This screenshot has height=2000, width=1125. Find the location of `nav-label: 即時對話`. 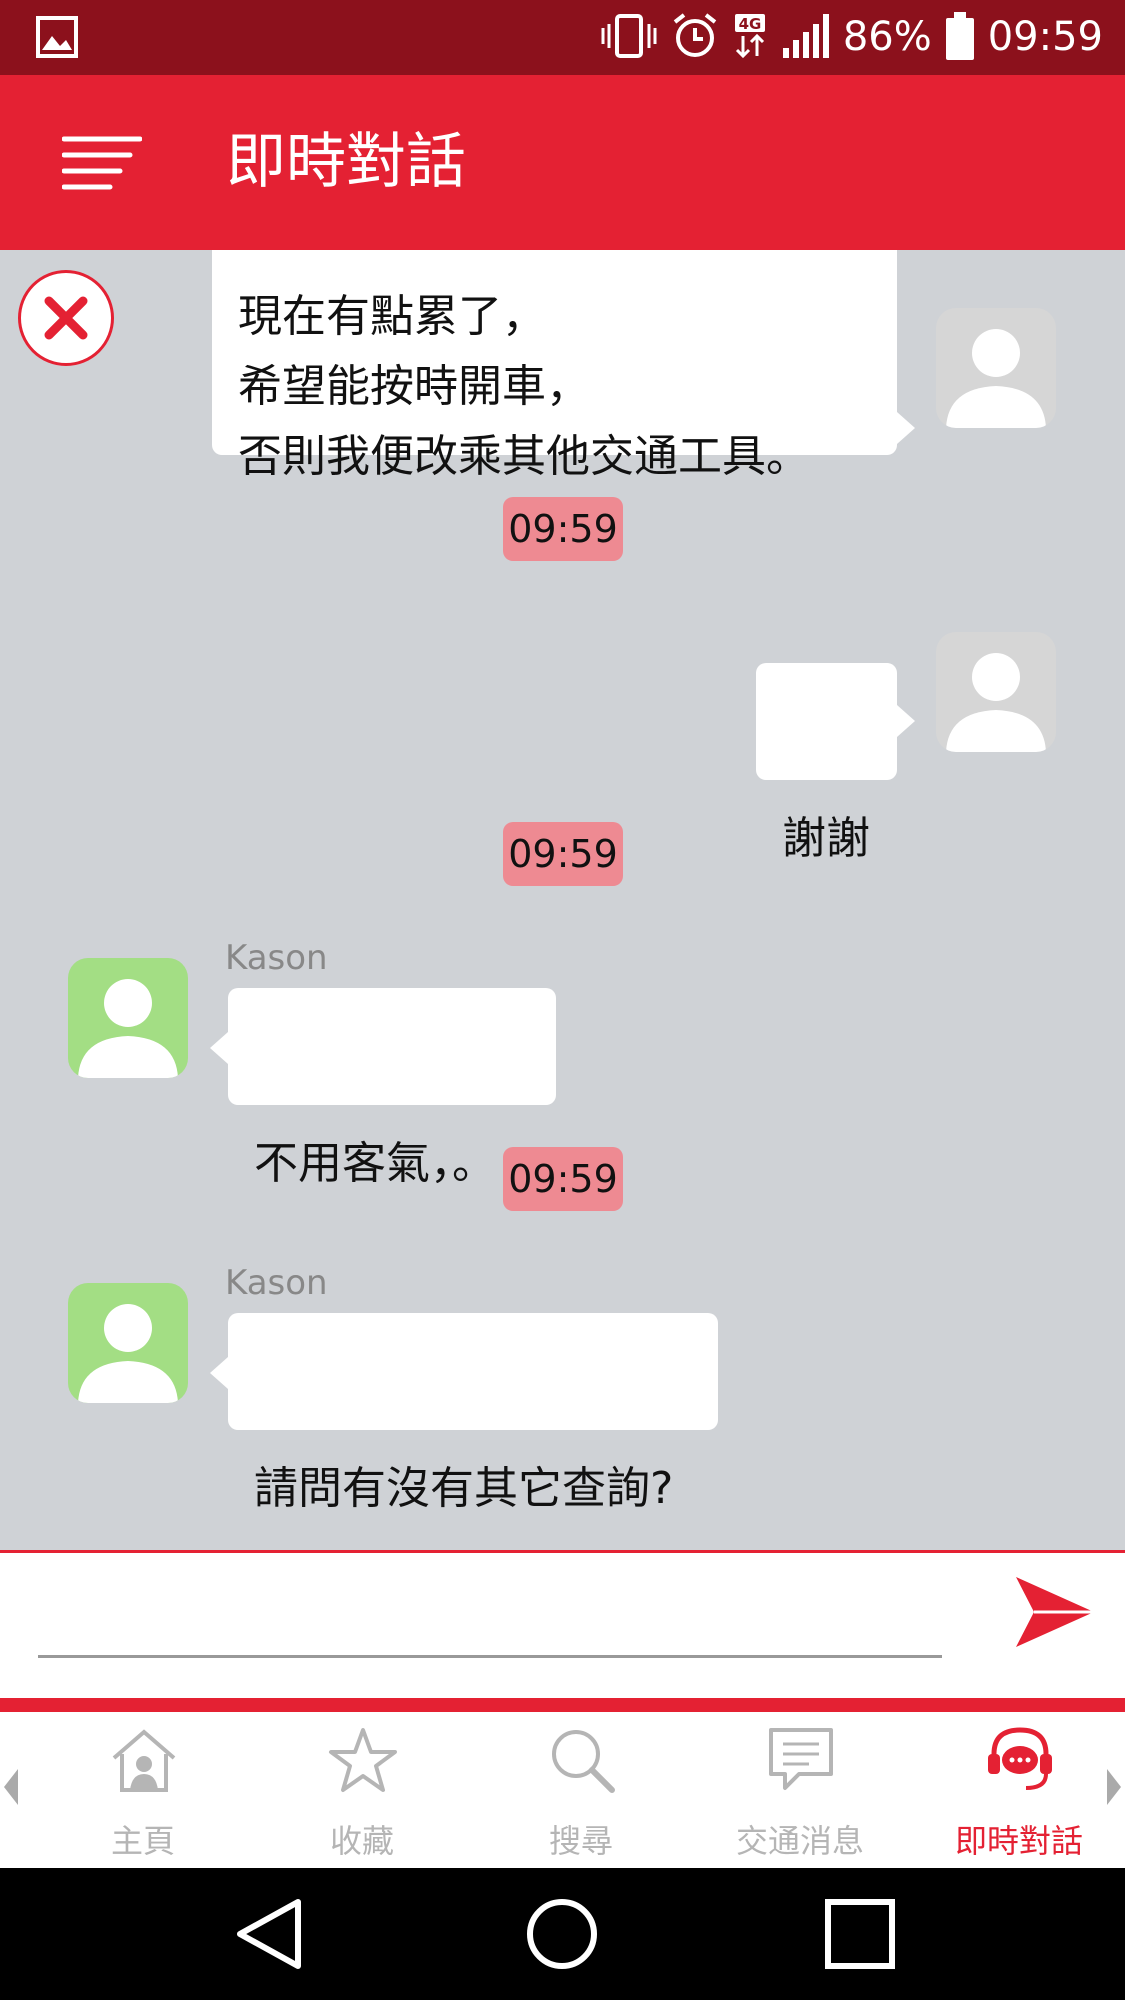

nav-label: 即時對話 is located at coordinates (1018, 1841).